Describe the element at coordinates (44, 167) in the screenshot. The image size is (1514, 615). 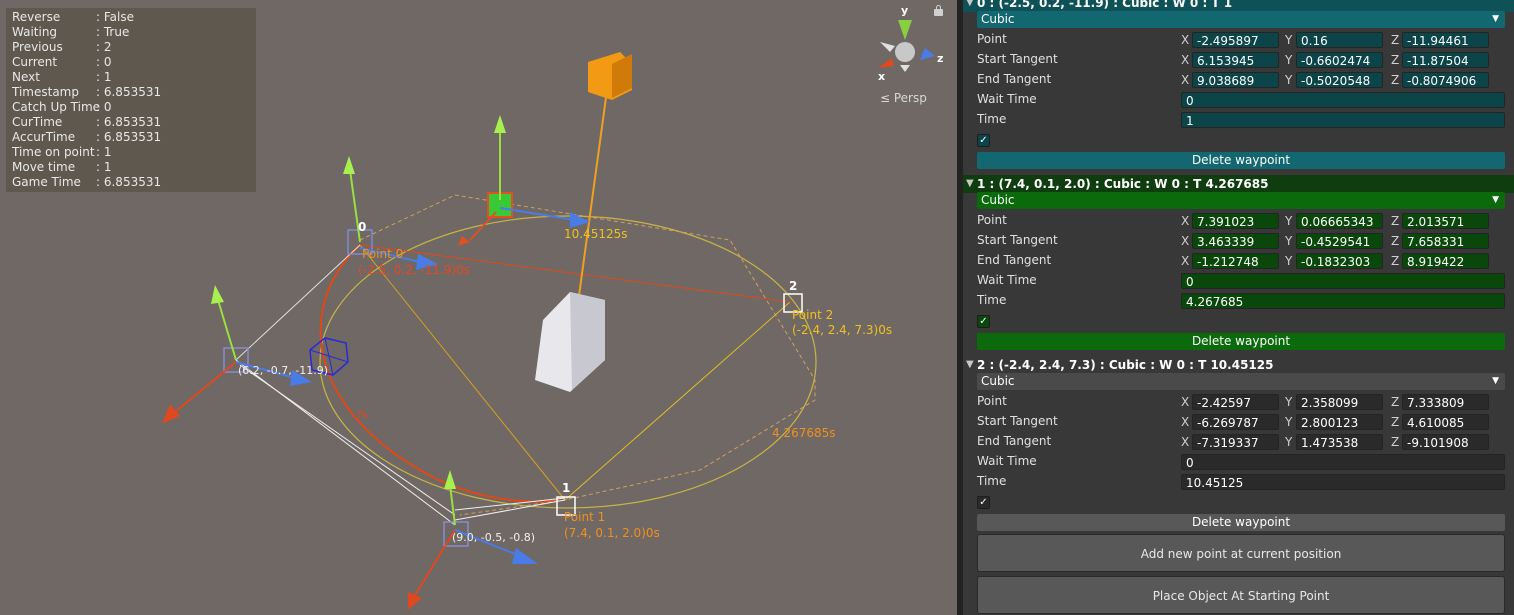
I see `debug-key: Move time` at that location.